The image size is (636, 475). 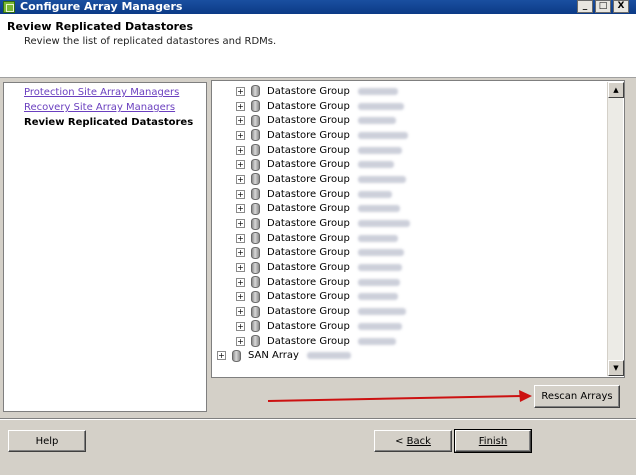 What do you see at coordinates (101, 6) in the screenshot?
I see `window-title: Configure Array Managers` at bounding box center [101, 6].